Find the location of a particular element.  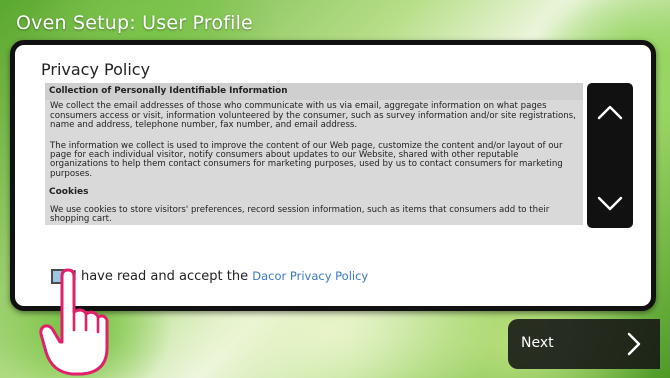

chevron-right-icon is located at coordinates (634, 344).